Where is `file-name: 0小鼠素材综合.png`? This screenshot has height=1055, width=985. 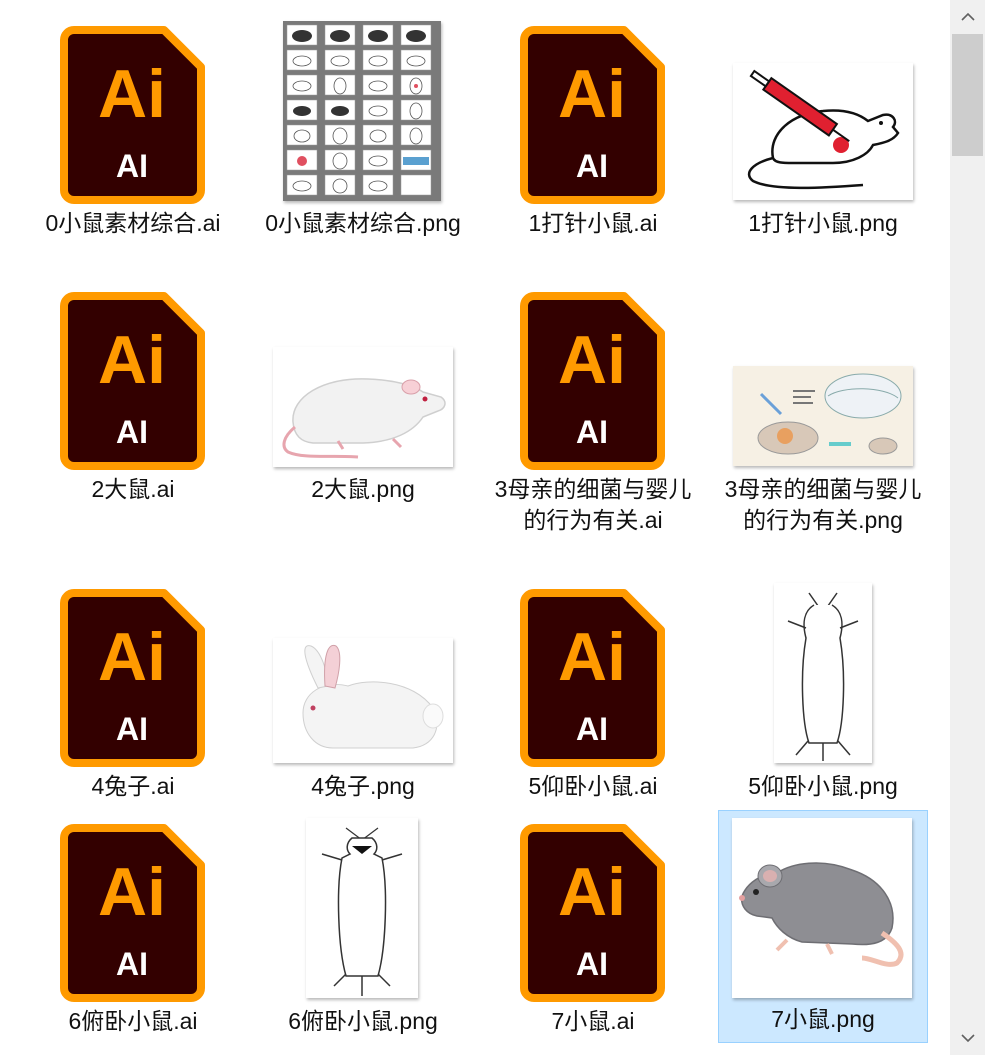
file-name: 0小鼠素材综合.png is located at coordinates (363, 223).